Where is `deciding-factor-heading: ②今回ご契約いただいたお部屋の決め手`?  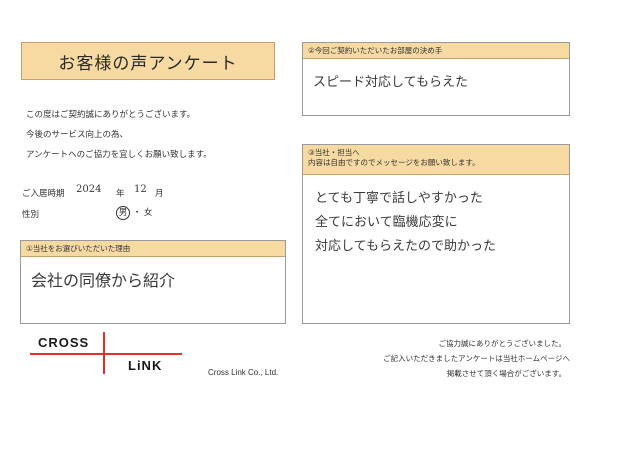 deciding-factor-heading: ②今回ご契約いただいたお部屋の決め手 is located at coordinates (436, 51).